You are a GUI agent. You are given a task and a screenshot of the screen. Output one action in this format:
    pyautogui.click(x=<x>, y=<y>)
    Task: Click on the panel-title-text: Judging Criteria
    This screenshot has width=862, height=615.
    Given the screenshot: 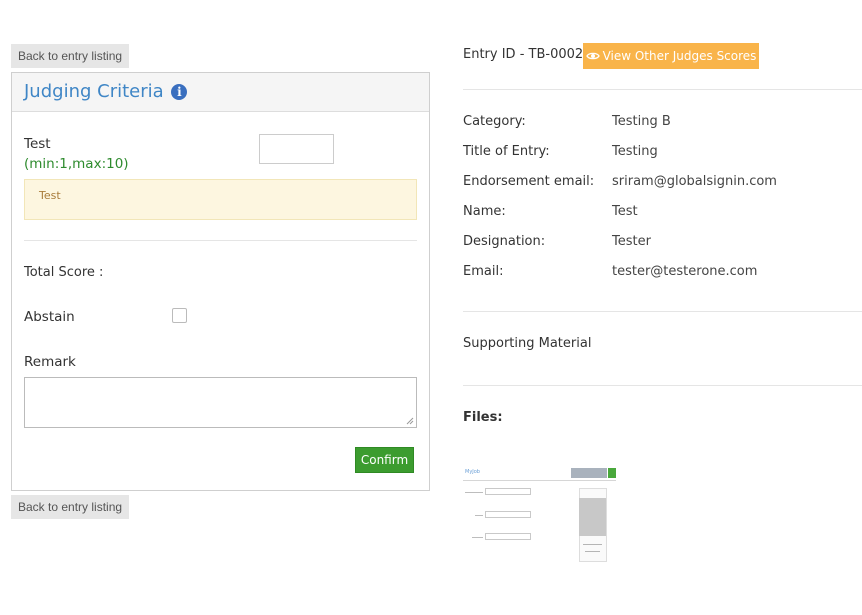 What is the action you would take?
    pyautogui.click(x=94, y=91)
    